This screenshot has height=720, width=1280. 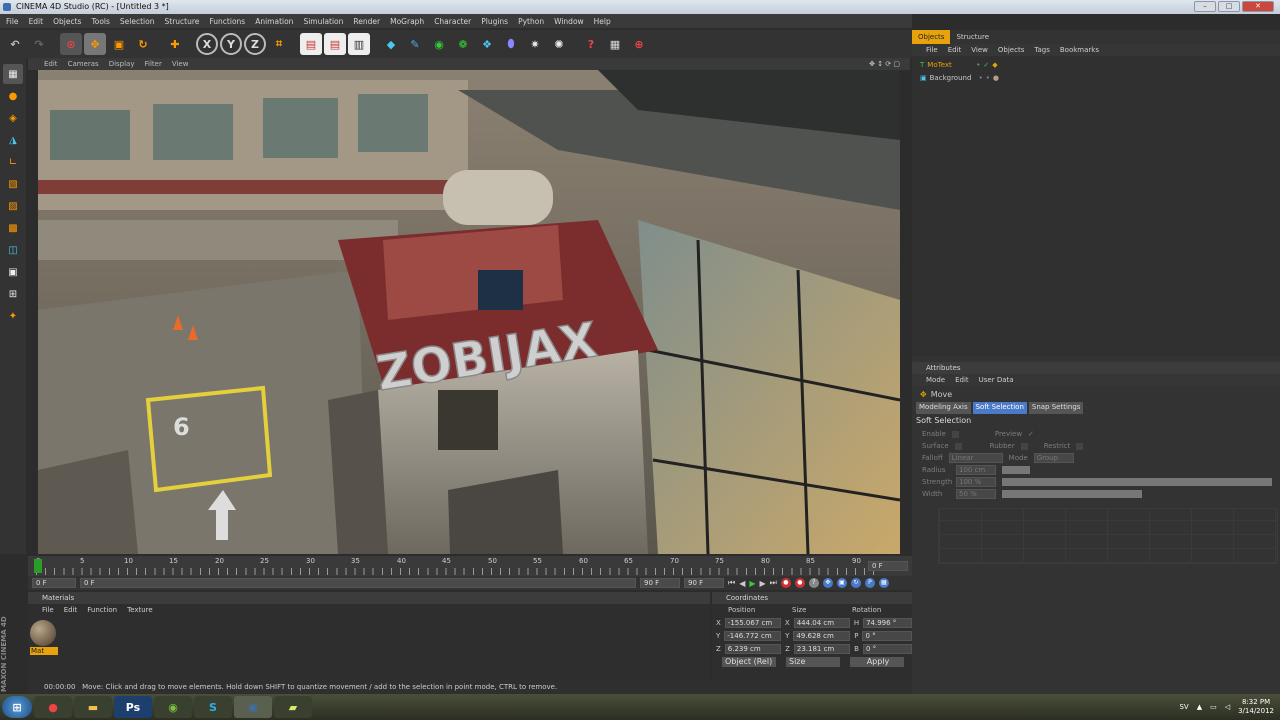 I want to click on pla-key-icon: ▦, so click(x=883, y=583).